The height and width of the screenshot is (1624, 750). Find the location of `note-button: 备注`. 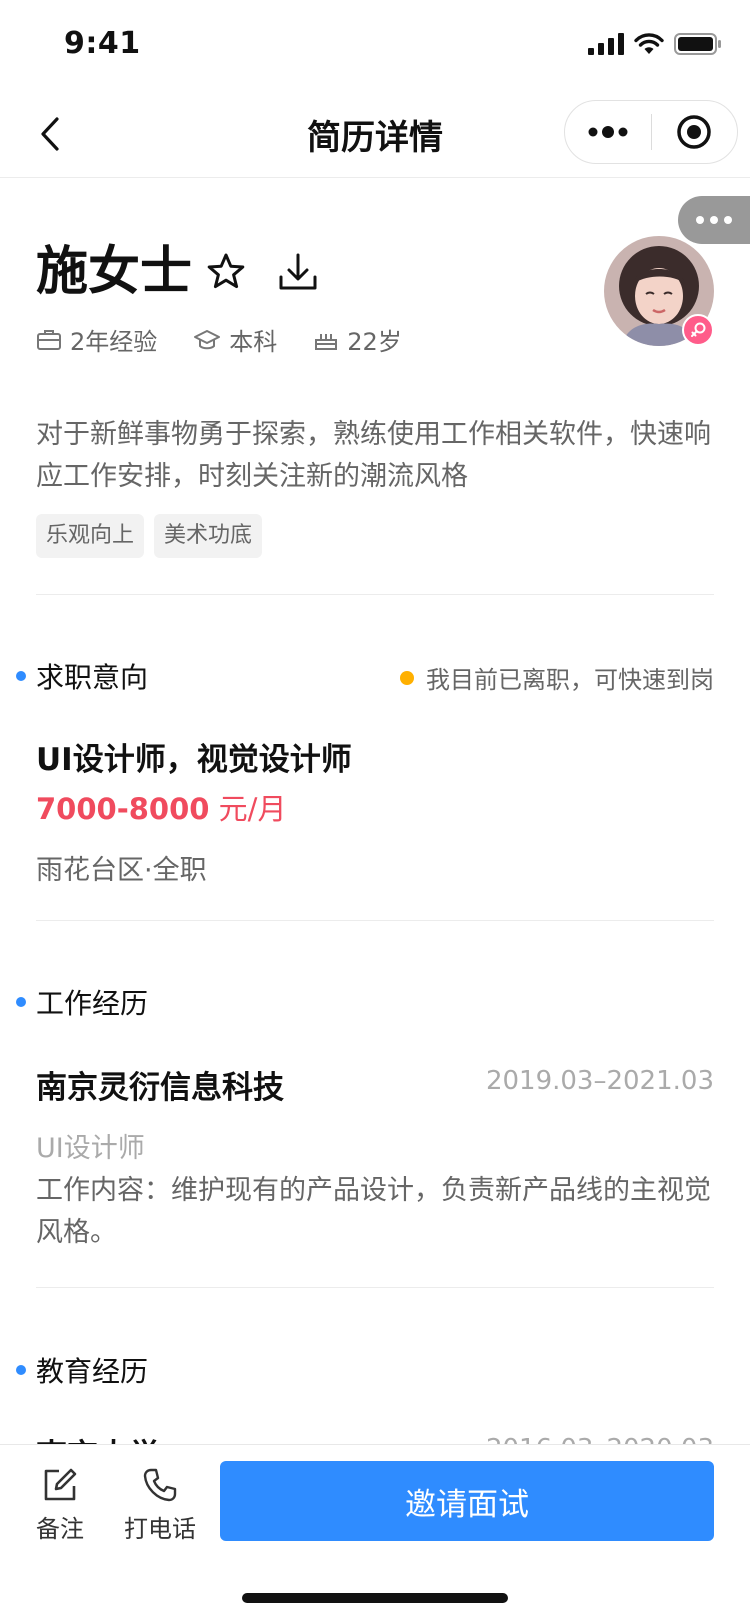

note-button: 备注 is located at coordinates (60, 1505).